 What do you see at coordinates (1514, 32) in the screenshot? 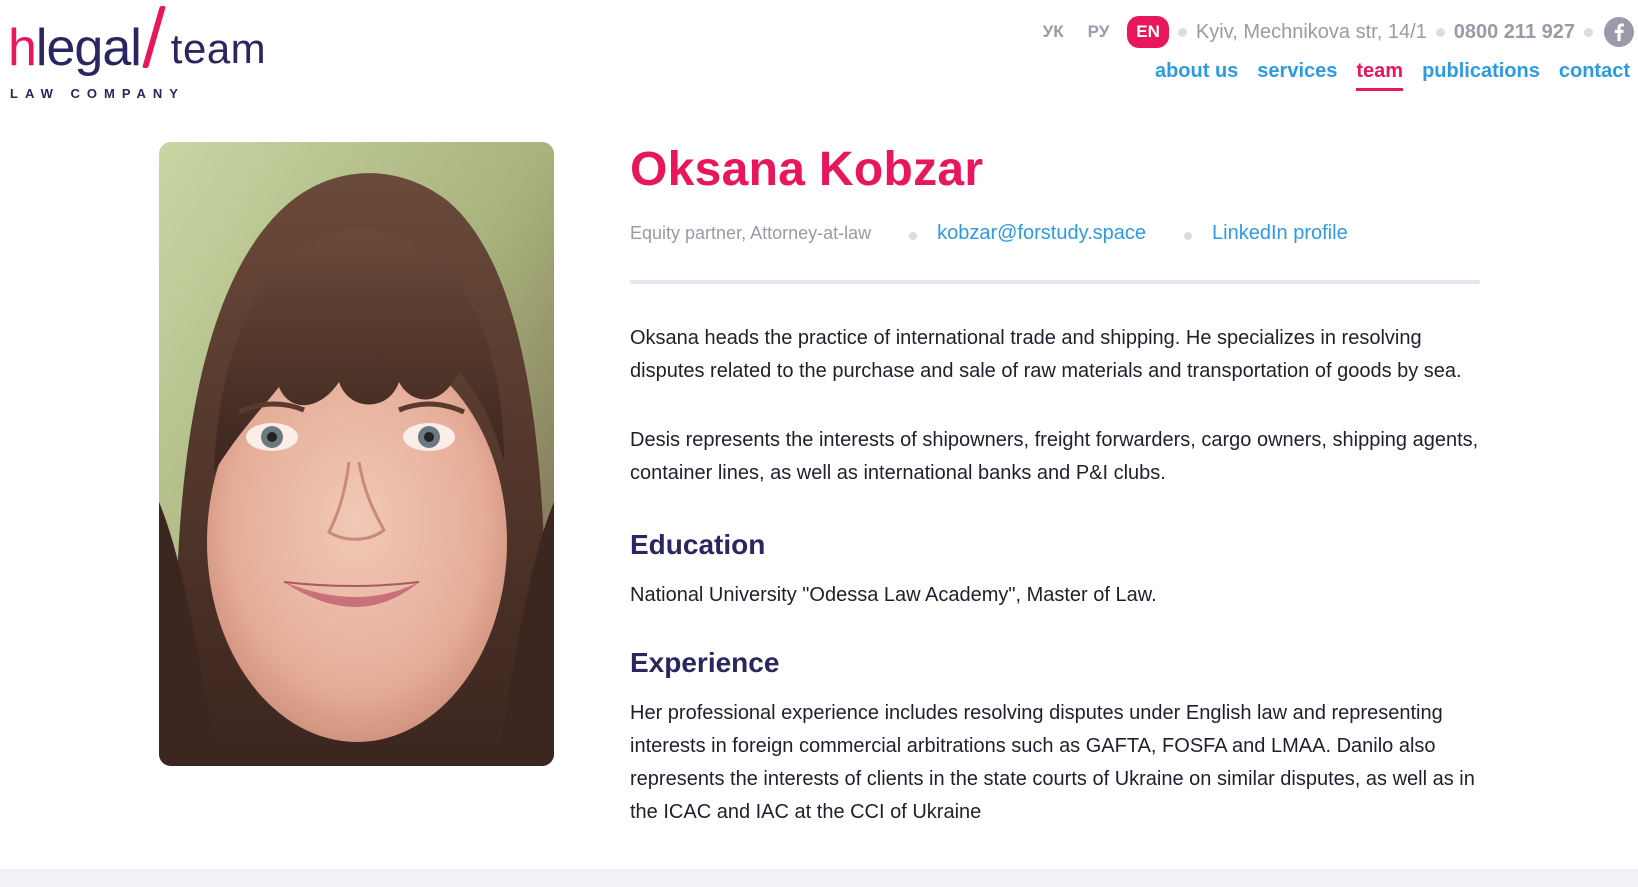
I see `phone-number: 0800 211 927` at bounding box center [1514, 32].